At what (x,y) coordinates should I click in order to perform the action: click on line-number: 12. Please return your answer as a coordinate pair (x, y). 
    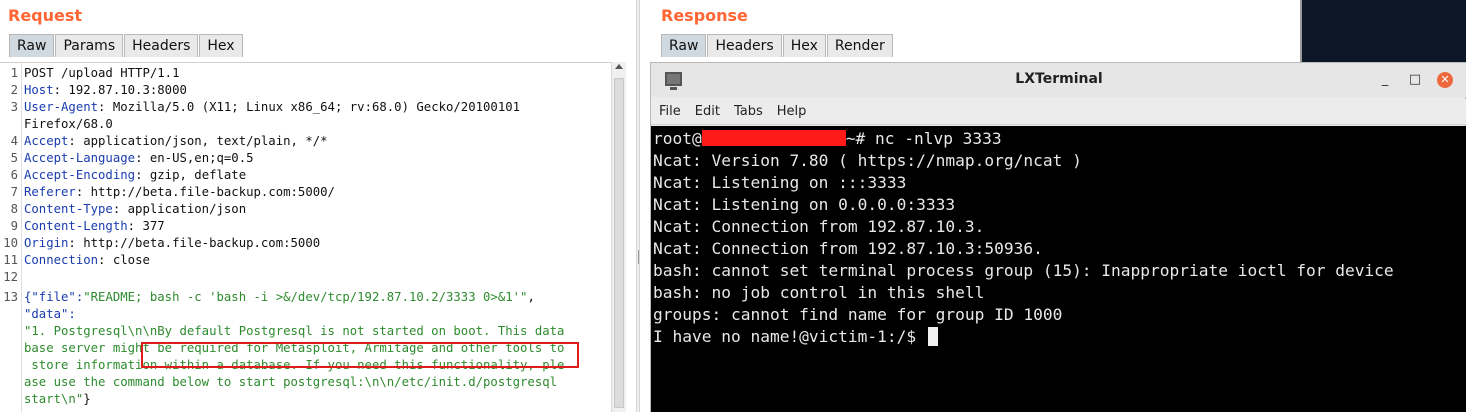
    Looking at the image, I should click on (10, 277).